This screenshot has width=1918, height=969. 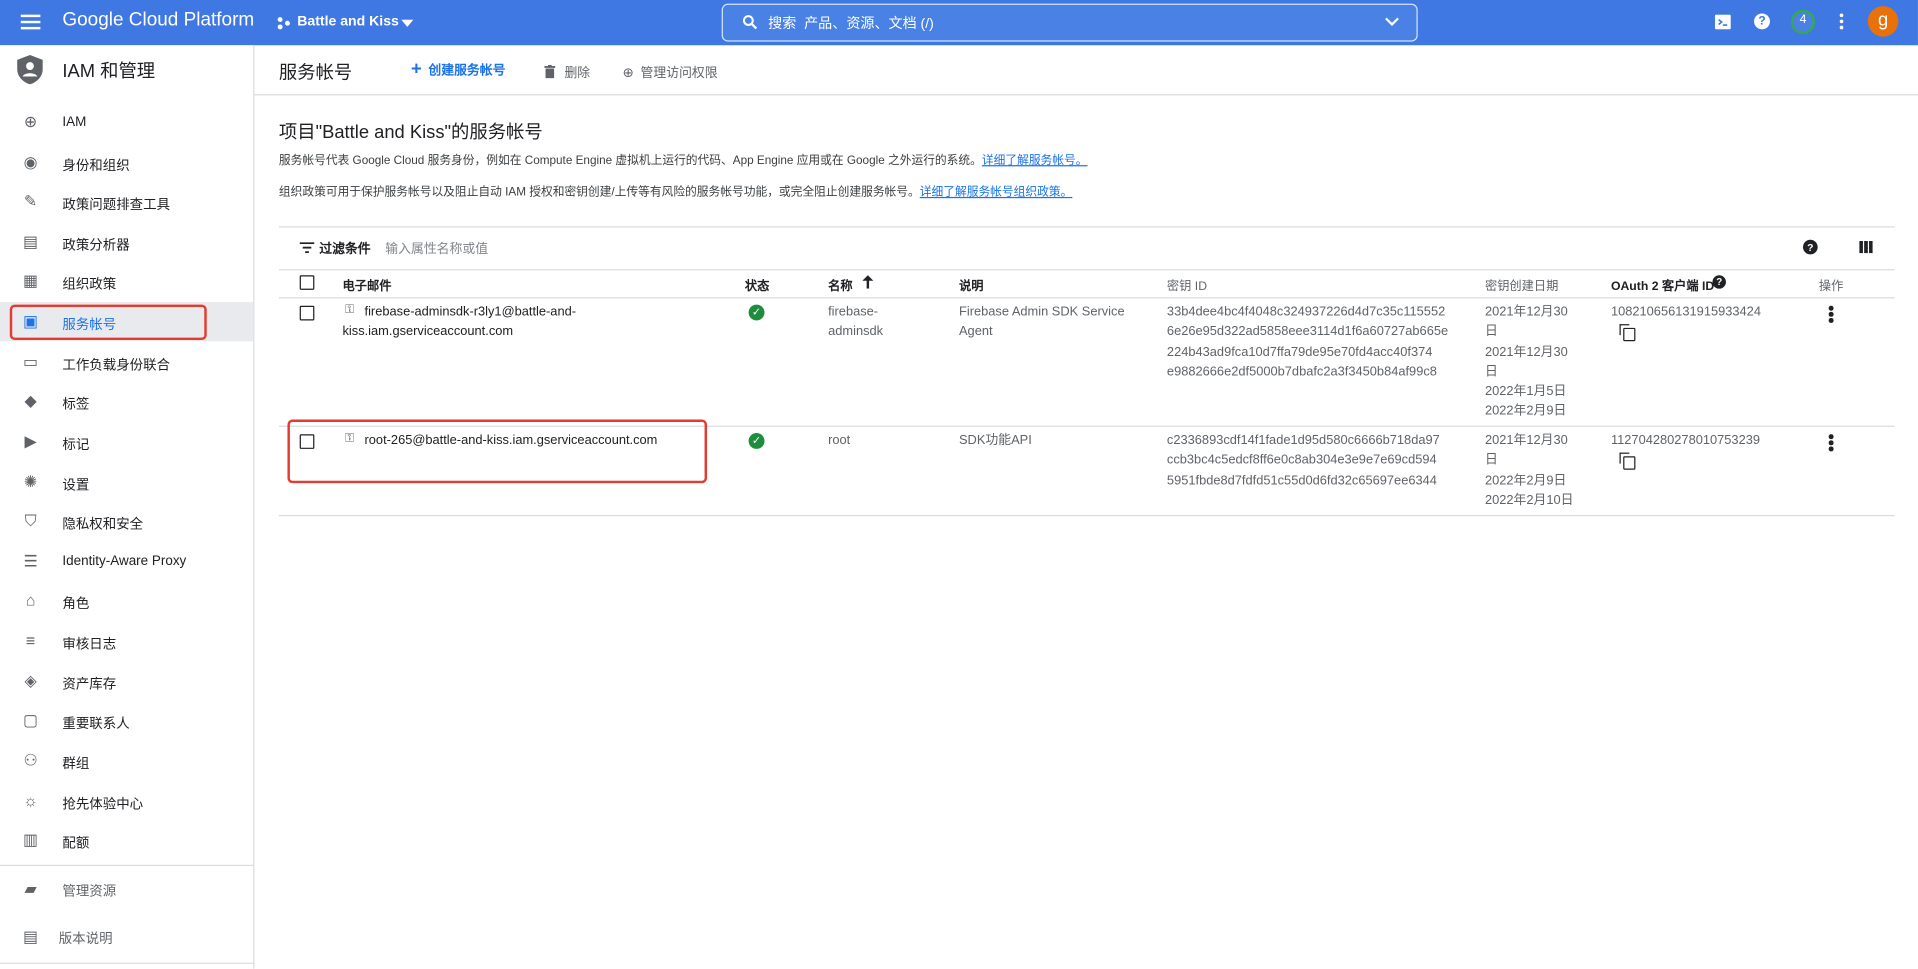 What do you see at coordinates (103, 525) in the screenshot?
I see `sidebar-item-label: 隐私权和安全` at bounding box center [103, 525].